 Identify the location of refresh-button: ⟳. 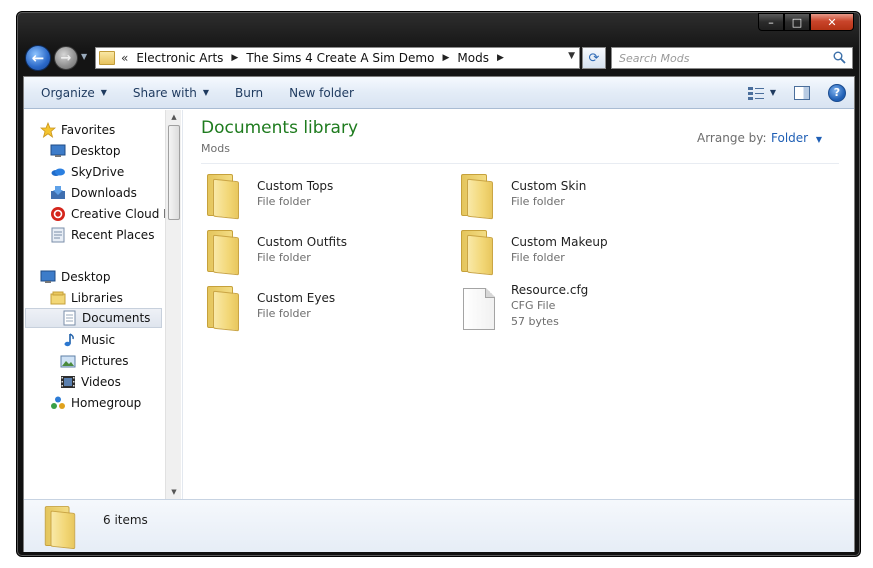
(594, 58).